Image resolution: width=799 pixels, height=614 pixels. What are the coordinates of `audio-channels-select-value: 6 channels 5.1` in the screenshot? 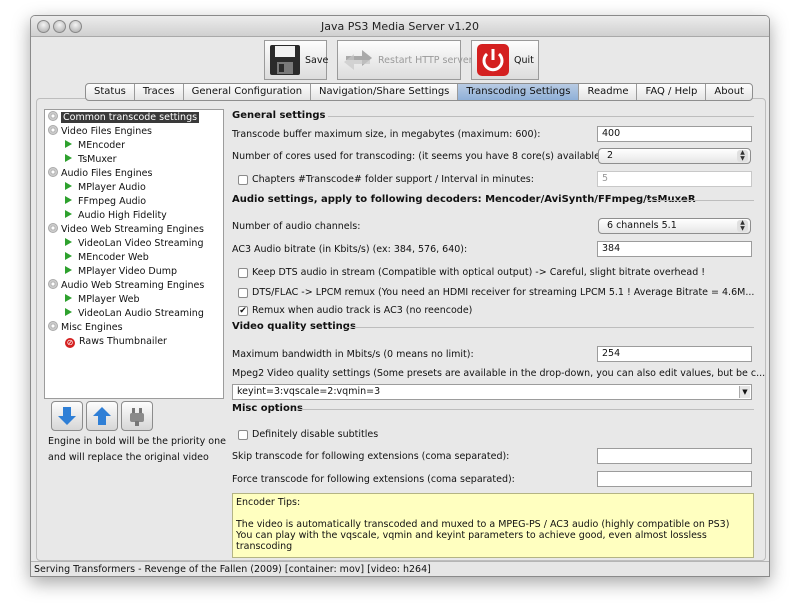 It's located at (642, 225).